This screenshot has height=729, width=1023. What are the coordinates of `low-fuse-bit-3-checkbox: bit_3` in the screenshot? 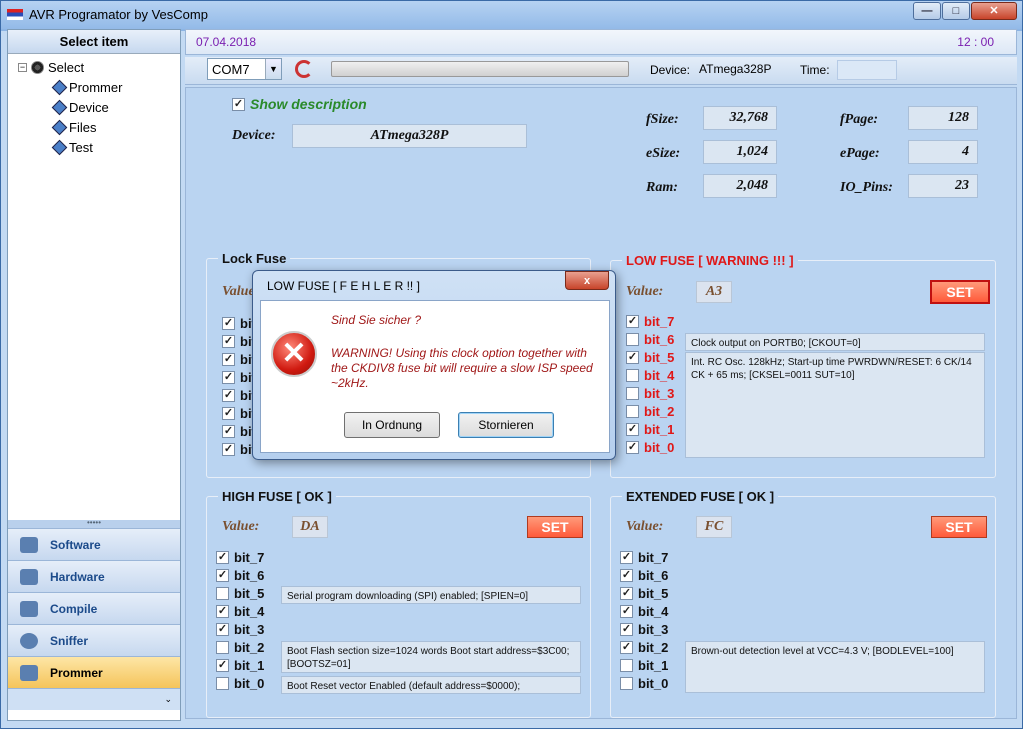 It's located at (650, 393).